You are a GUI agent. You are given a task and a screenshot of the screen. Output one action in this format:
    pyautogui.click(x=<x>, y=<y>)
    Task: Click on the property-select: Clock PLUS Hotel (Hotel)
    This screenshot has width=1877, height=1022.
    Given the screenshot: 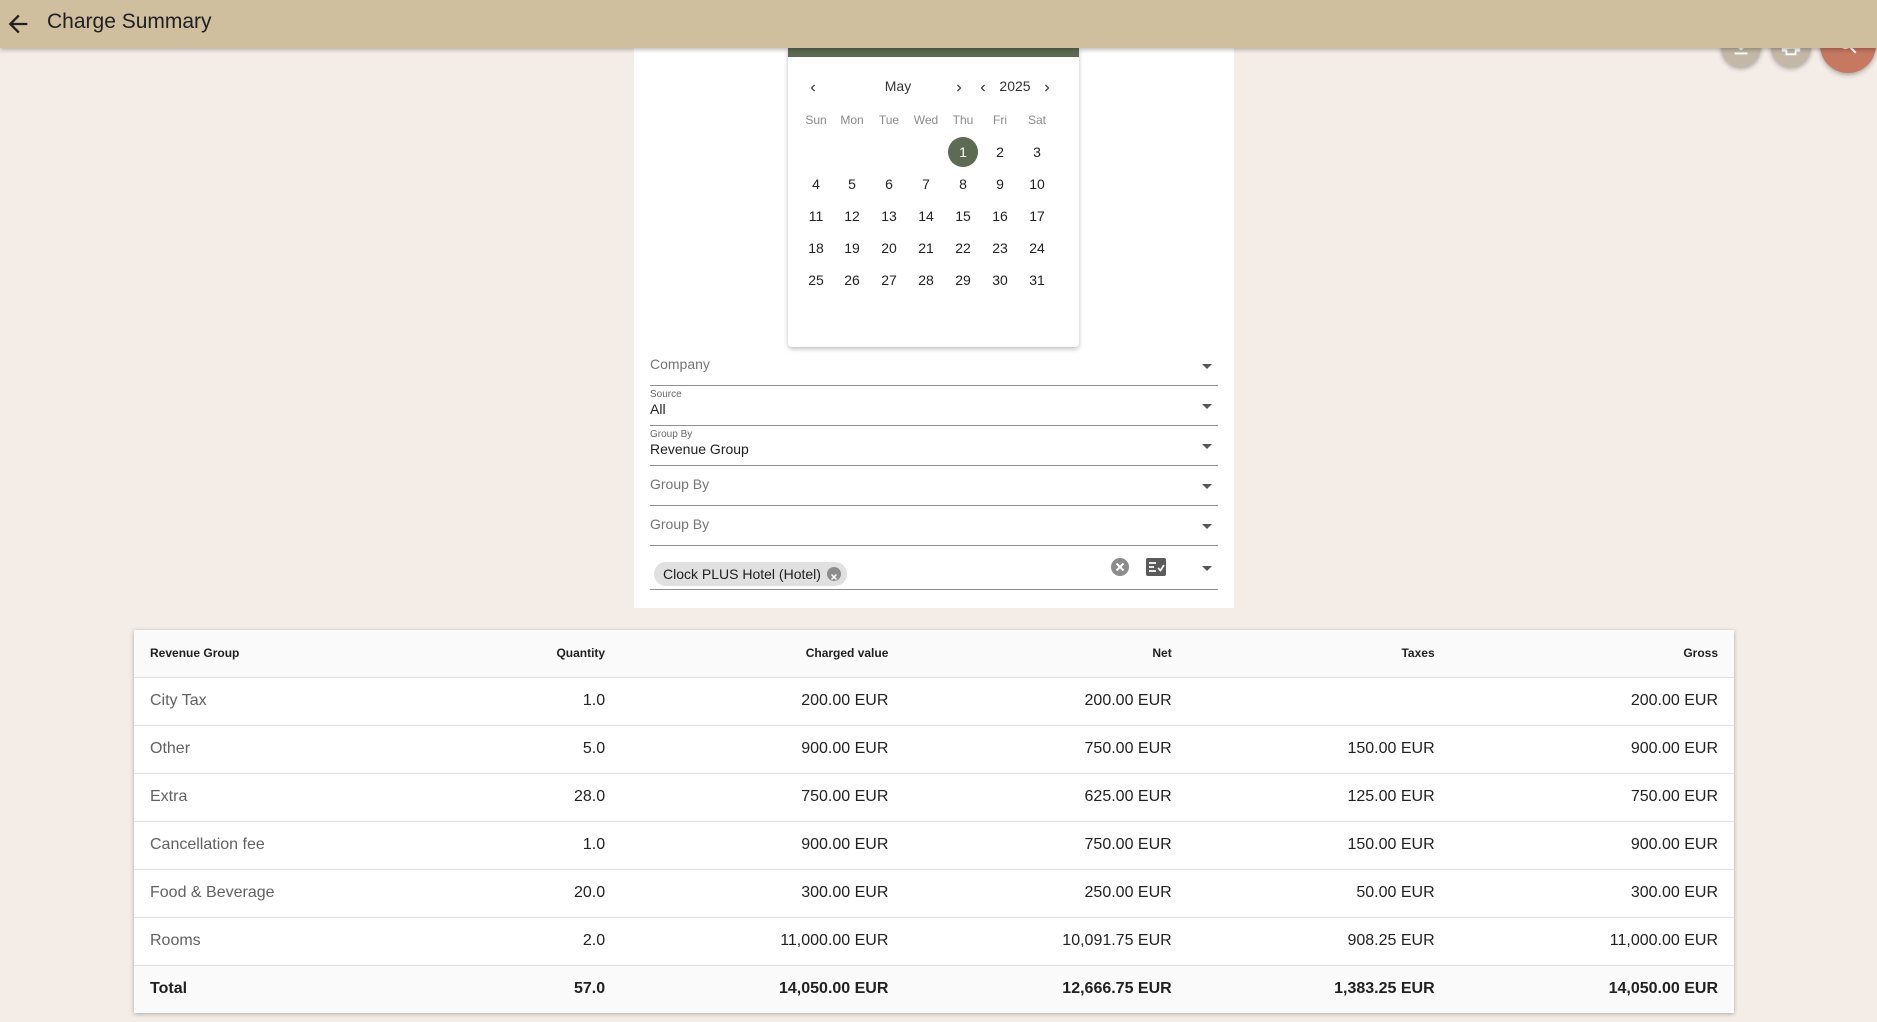 What is the action you would take?
    pyautogui.click(x=934, y=568)
    